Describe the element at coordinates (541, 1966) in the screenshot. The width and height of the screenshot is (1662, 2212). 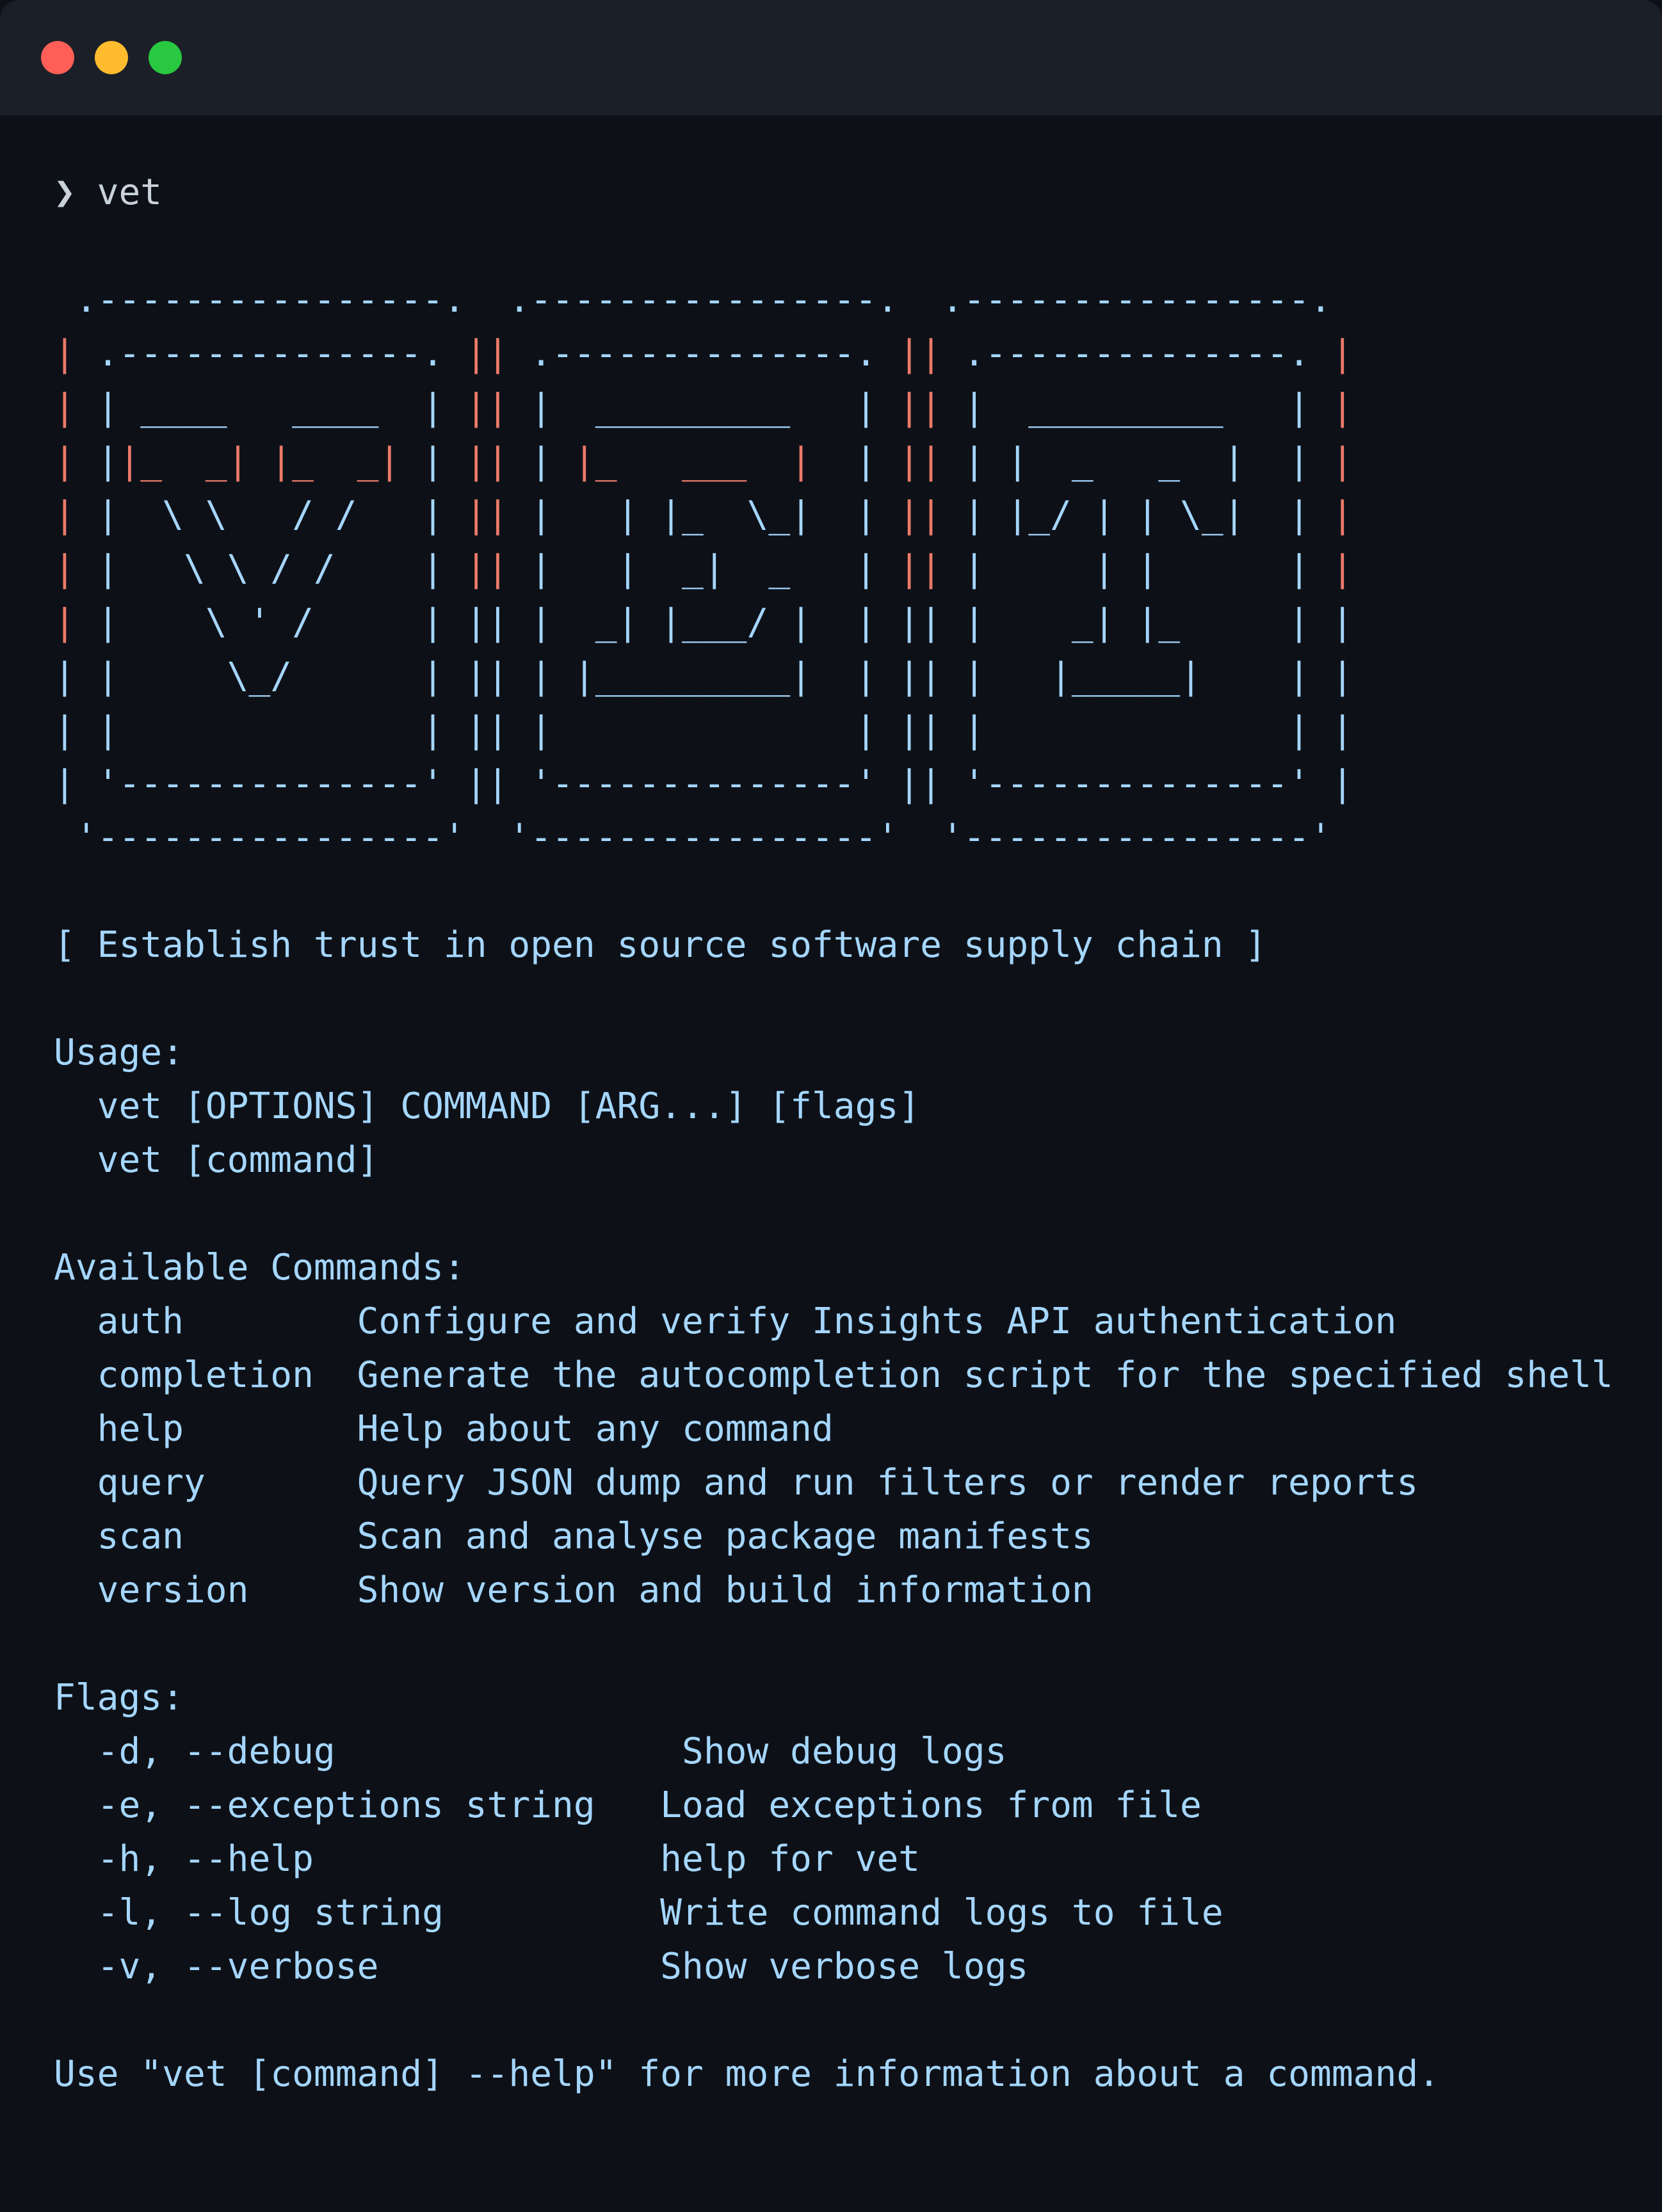
I see `flag-verbose: -v, --verbose Show verbose logs` at that location.